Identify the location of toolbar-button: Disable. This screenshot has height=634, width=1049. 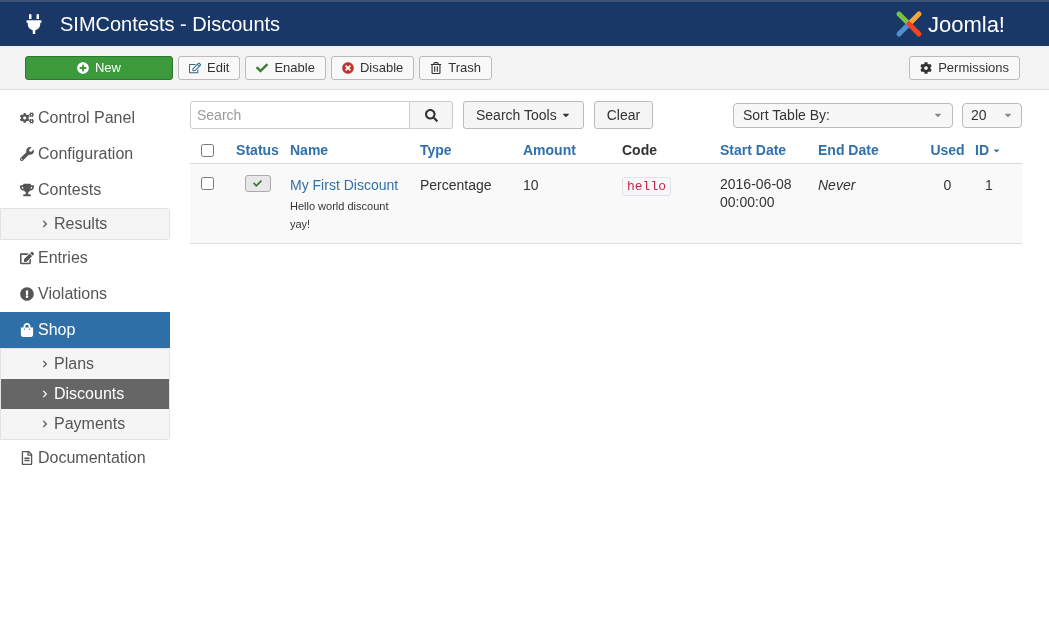
(372, 67).